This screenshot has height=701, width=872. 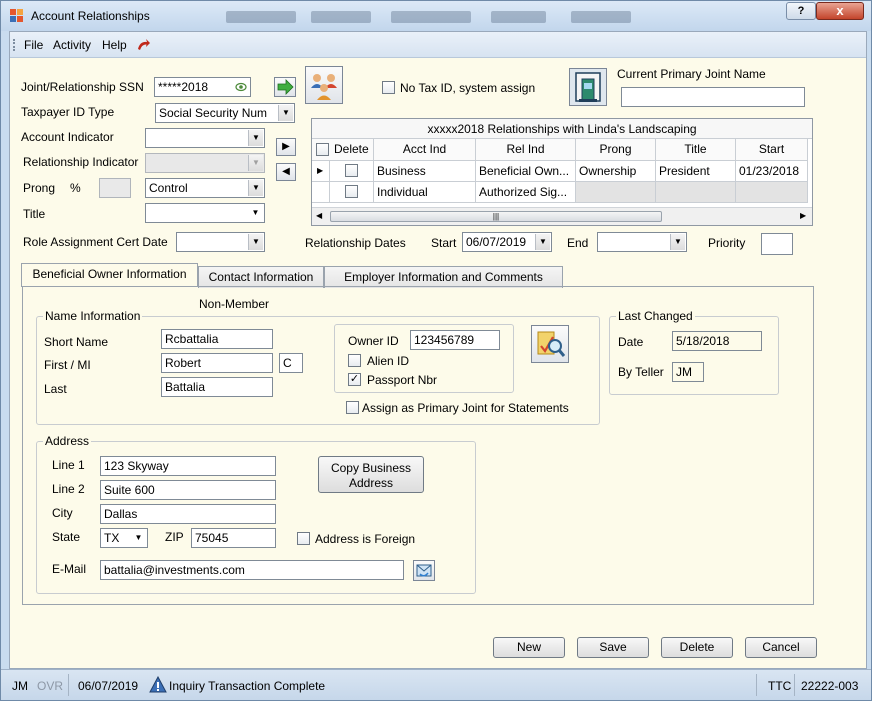 I want to click on tab-beneficial-owner-information: Beneficial Owner Information, so click(x=109, y=275).